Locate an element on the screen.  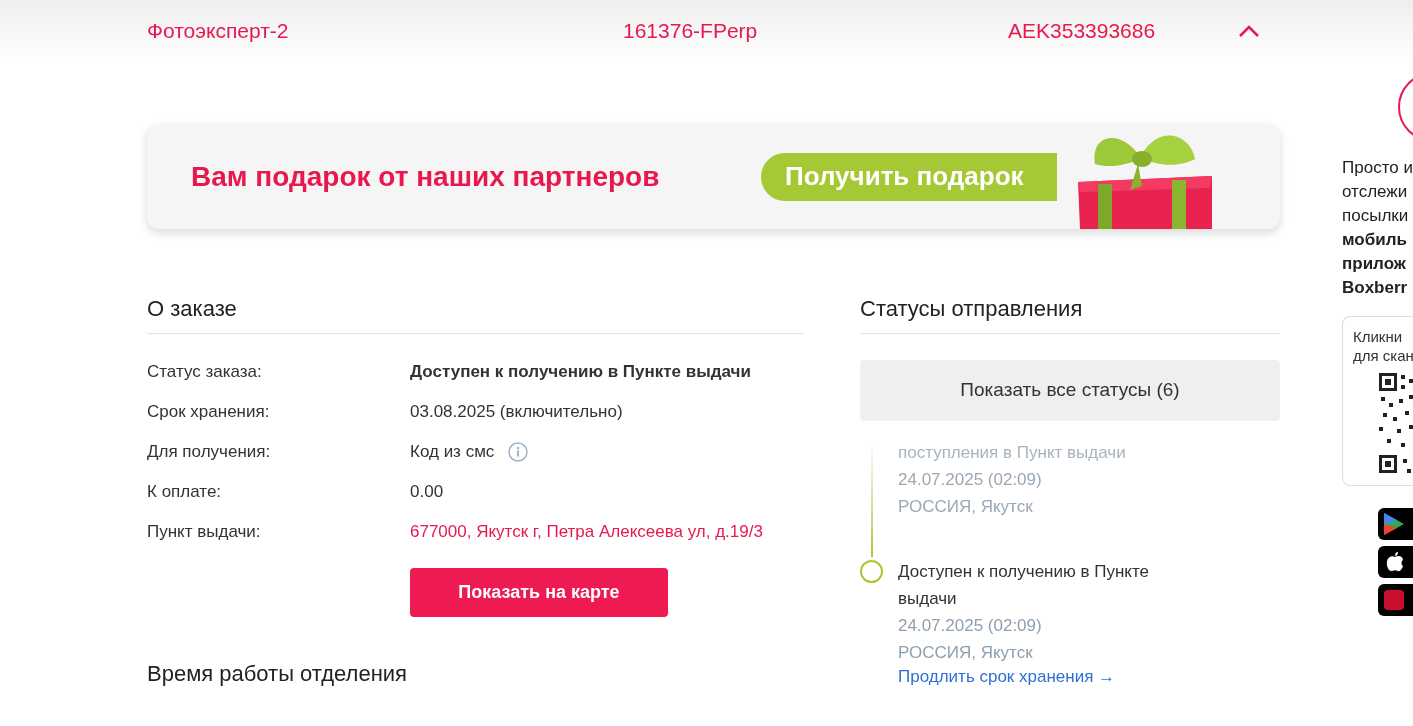
extend-storage-link: Продлить срок хранения → is located at coordinates (1070, 677).